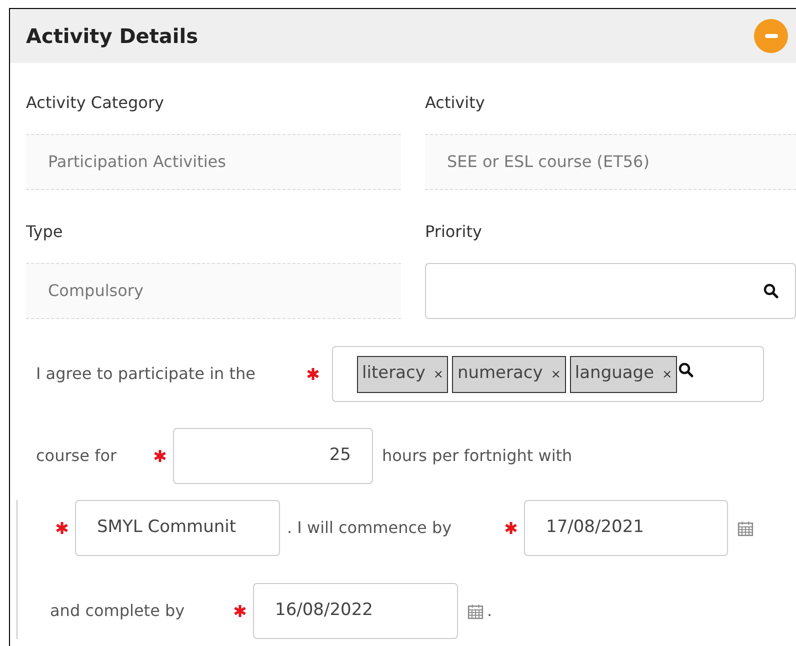 Image resolution: width=796 pixels, height=646 pixels. I want to click on tag-label: numeracy, so click(500, 374).